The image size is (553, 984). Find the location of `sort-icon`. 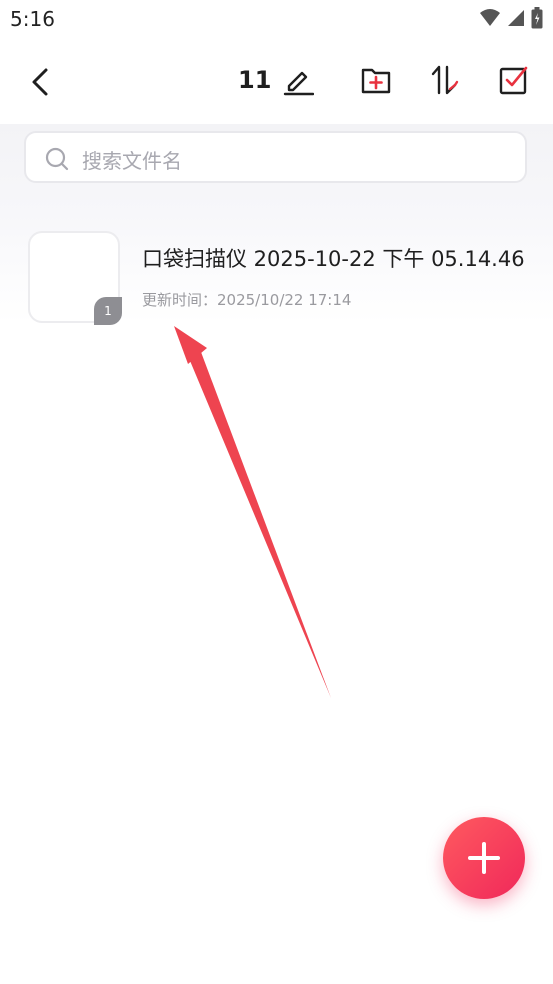

sort-icon is located at coordinates (445, 80).